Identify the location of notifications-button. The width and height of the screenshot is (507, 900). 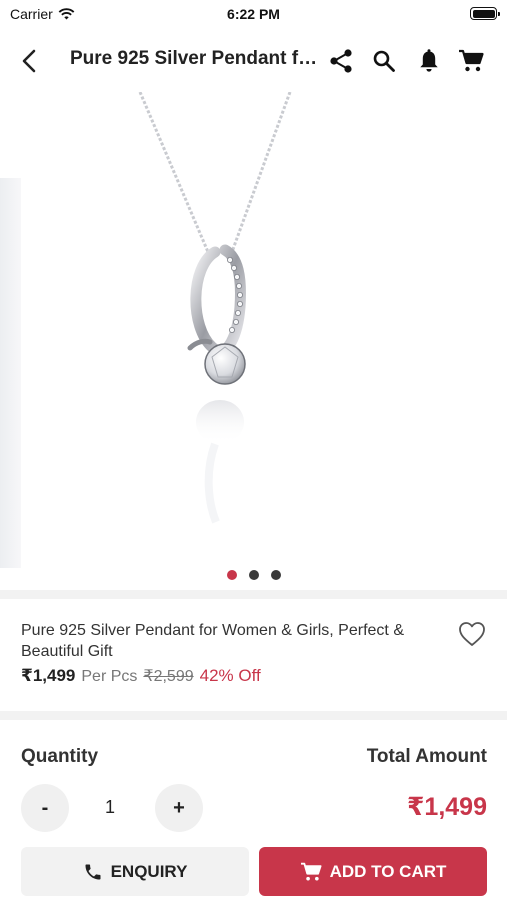
(429, 61).